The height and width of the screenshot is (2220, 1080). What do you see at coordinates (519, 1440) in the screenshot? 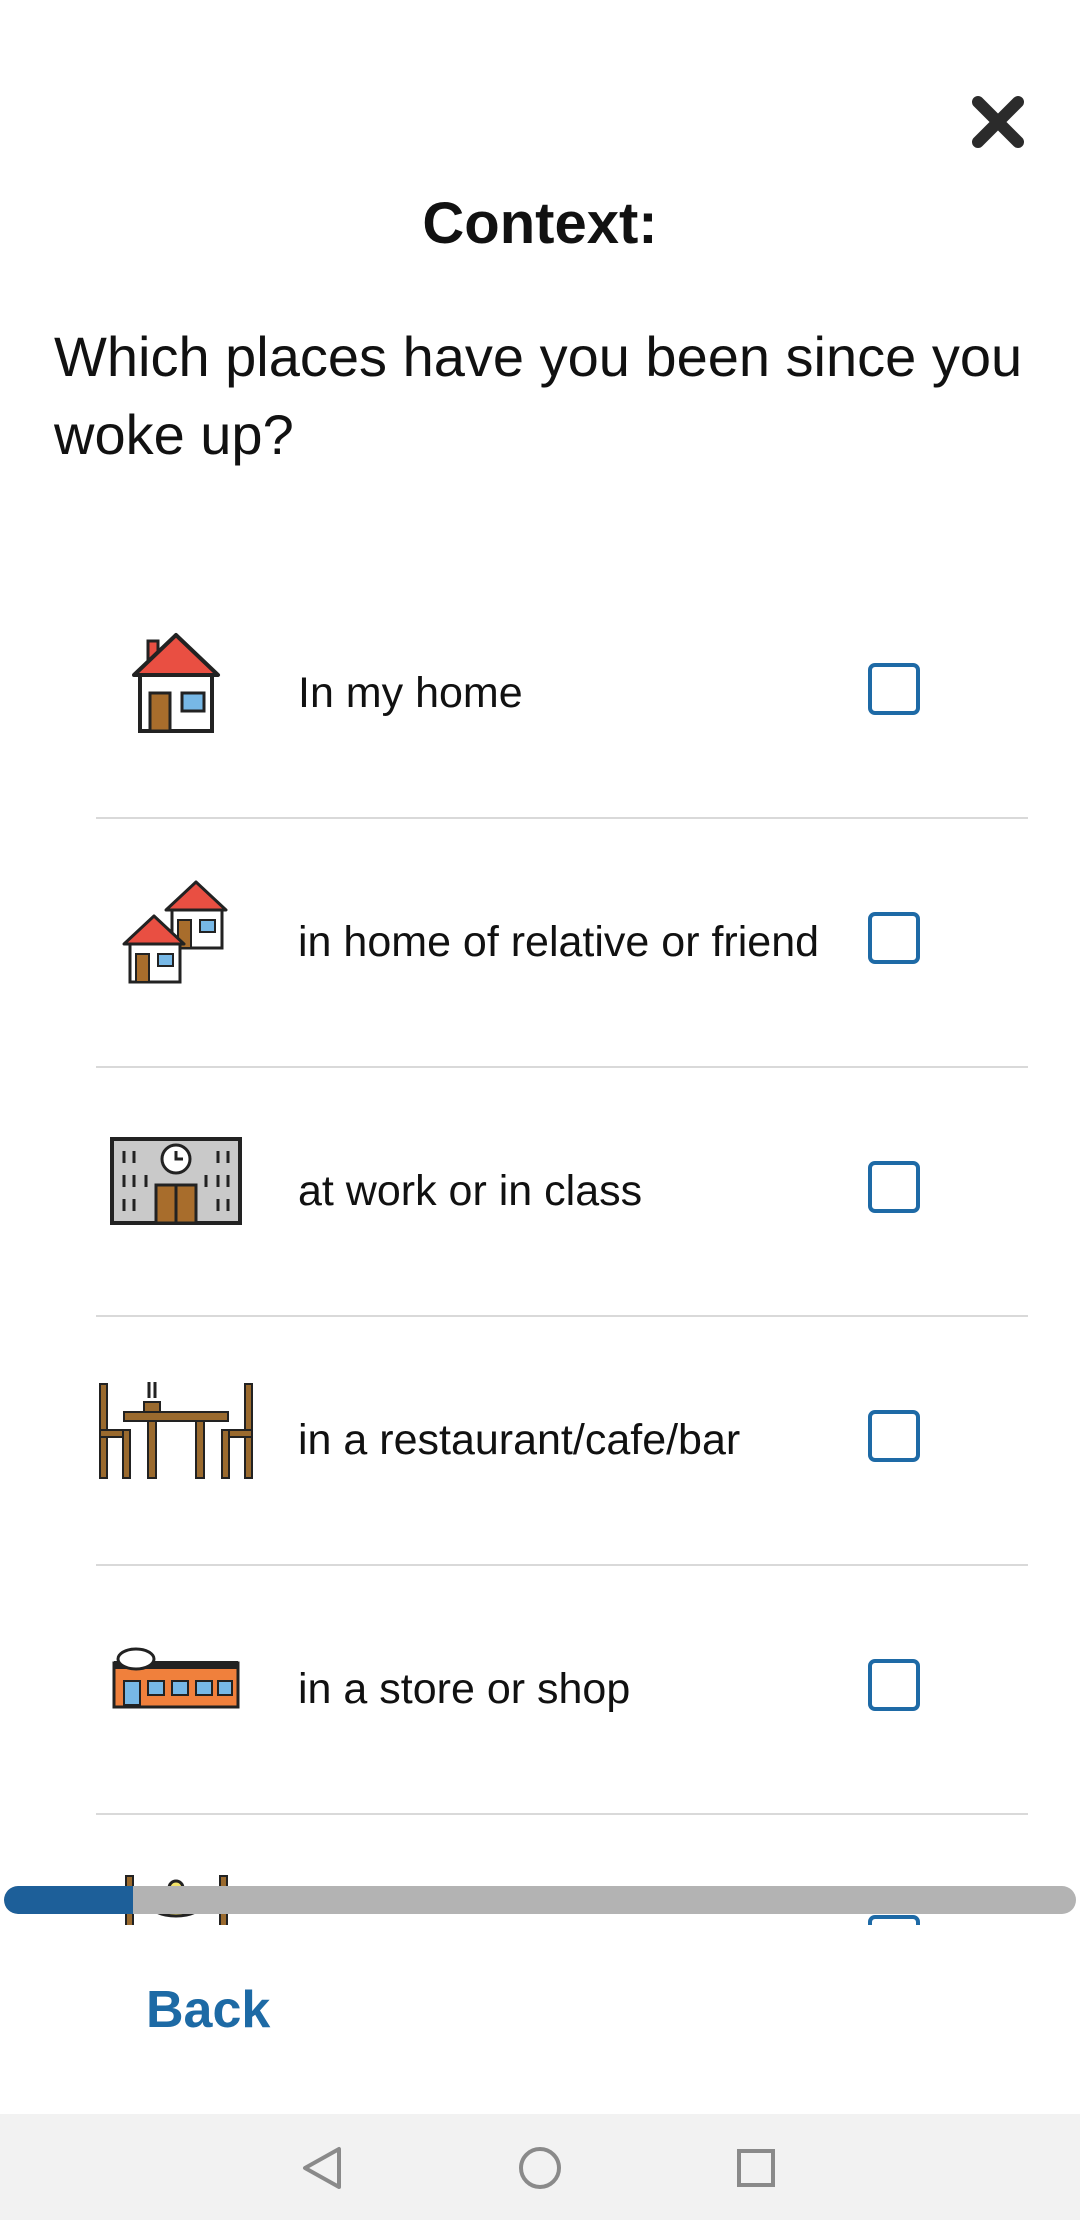
I see `option-label: in a restaurant/cafe/bar` at bounding box center [519, 1440].